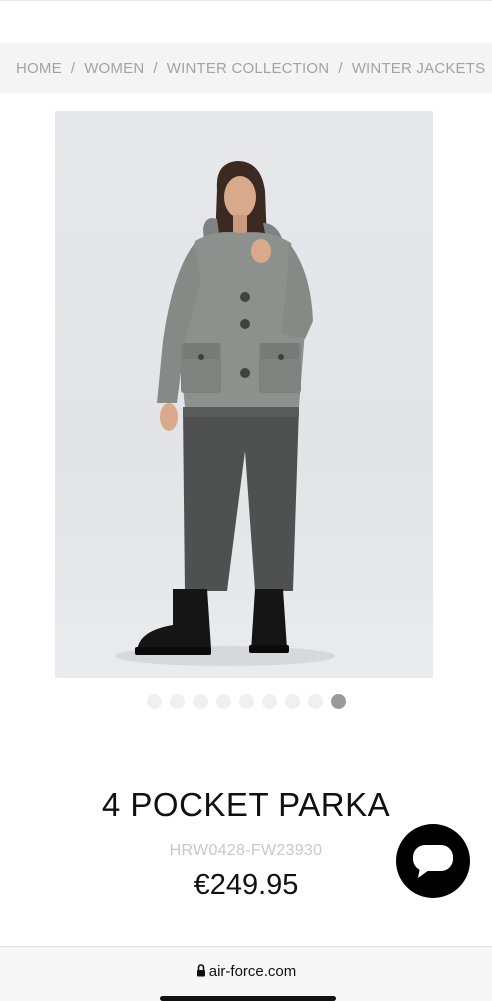  What do you see at coordinates (338, 701) in the screenshot?
I see `gallery-dot-active` at bounding box center [338, 701].